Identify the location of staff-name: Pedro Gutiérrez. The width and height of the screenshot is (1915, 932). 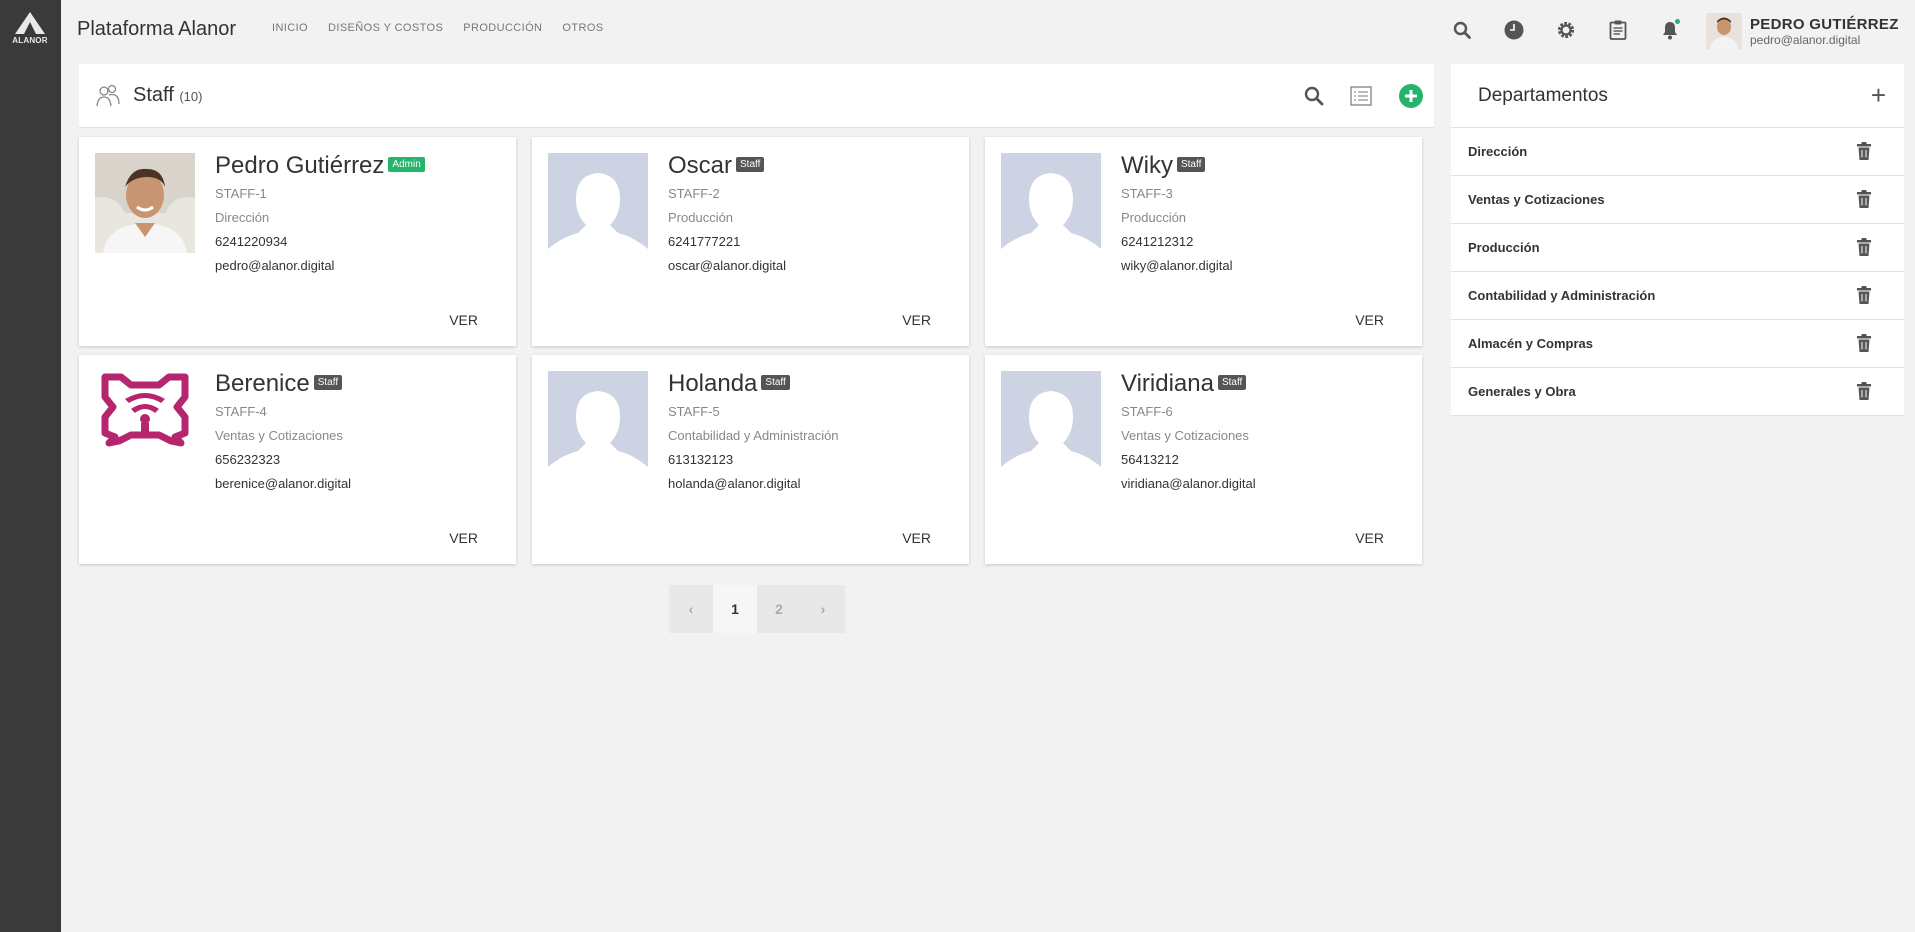
(300, 165).